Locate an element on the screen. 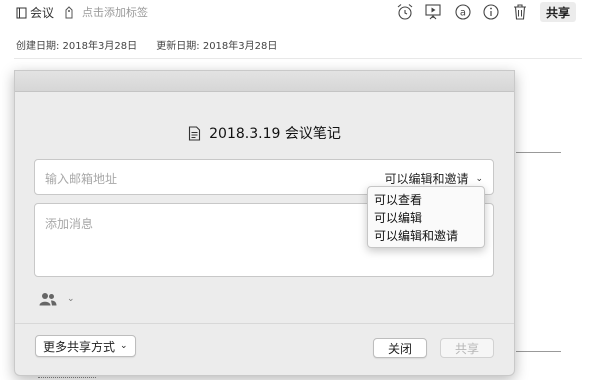  permission-option-edit-invite: 可以编辑和邀请 is located at coordinates (426, 236).